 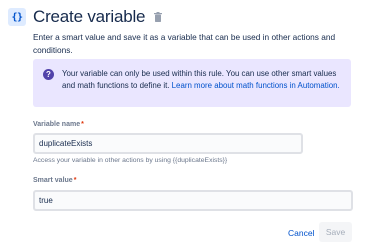 I want to click on trash-icon, so click(x=158, y=17).